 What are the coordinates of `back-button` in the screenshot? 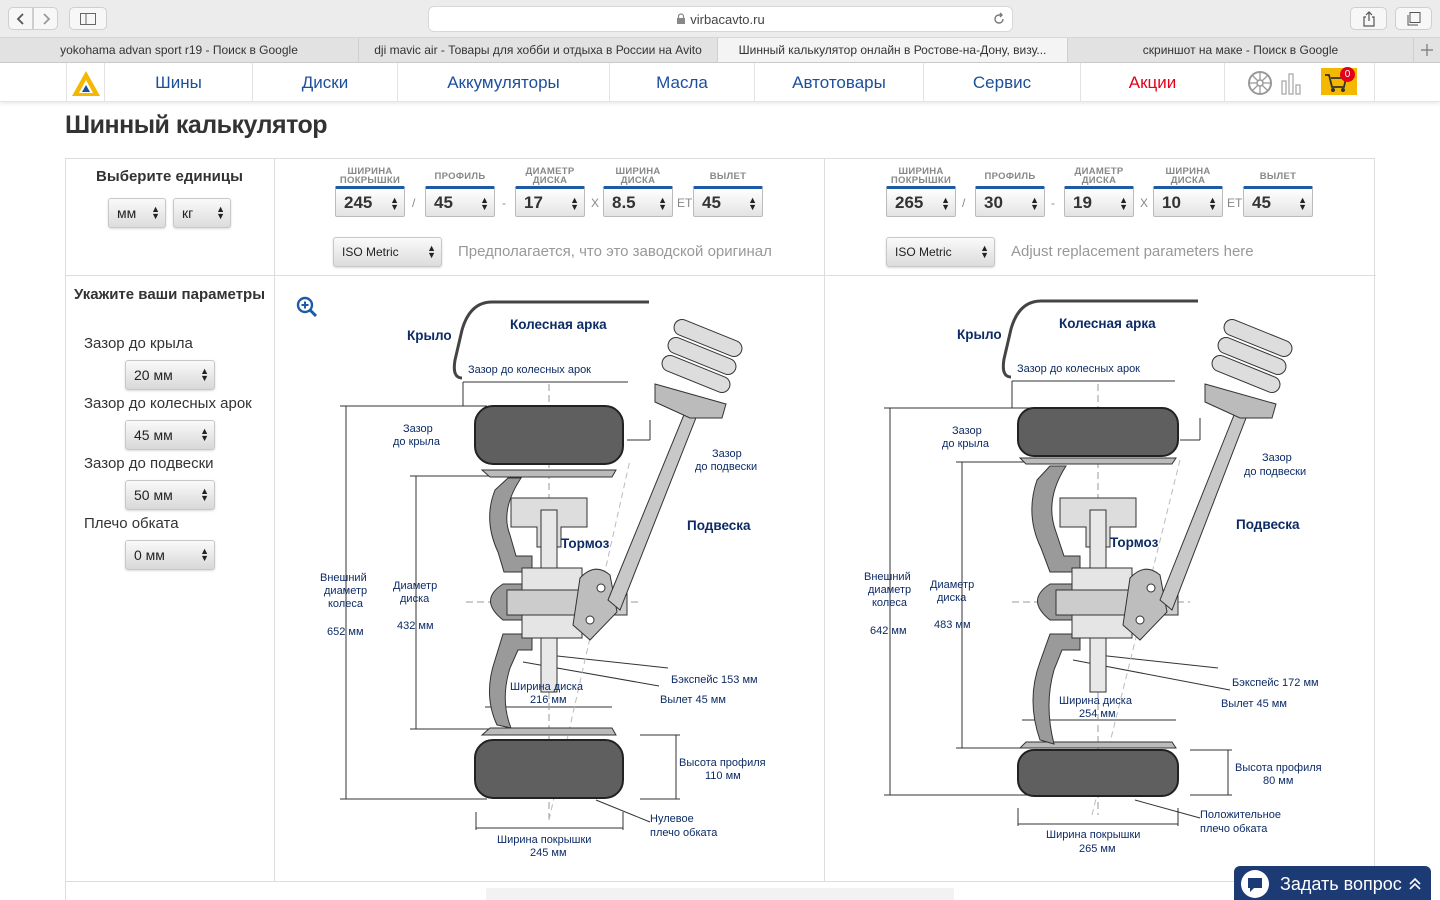 It's located at (20, 18).